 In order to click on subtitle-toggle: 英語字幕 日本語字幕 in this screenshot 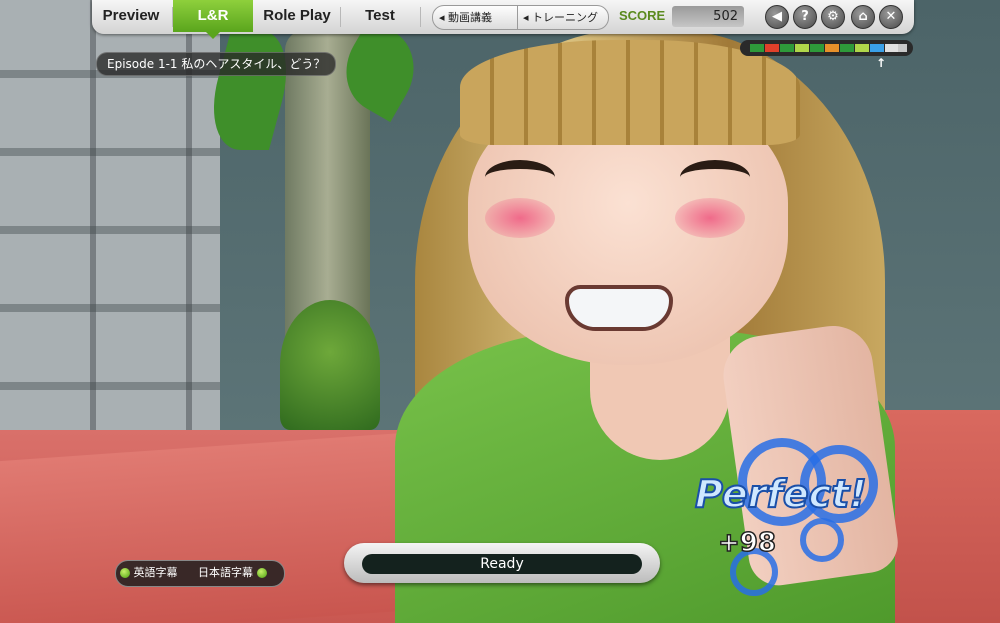, I will do `click(200, 573)`.